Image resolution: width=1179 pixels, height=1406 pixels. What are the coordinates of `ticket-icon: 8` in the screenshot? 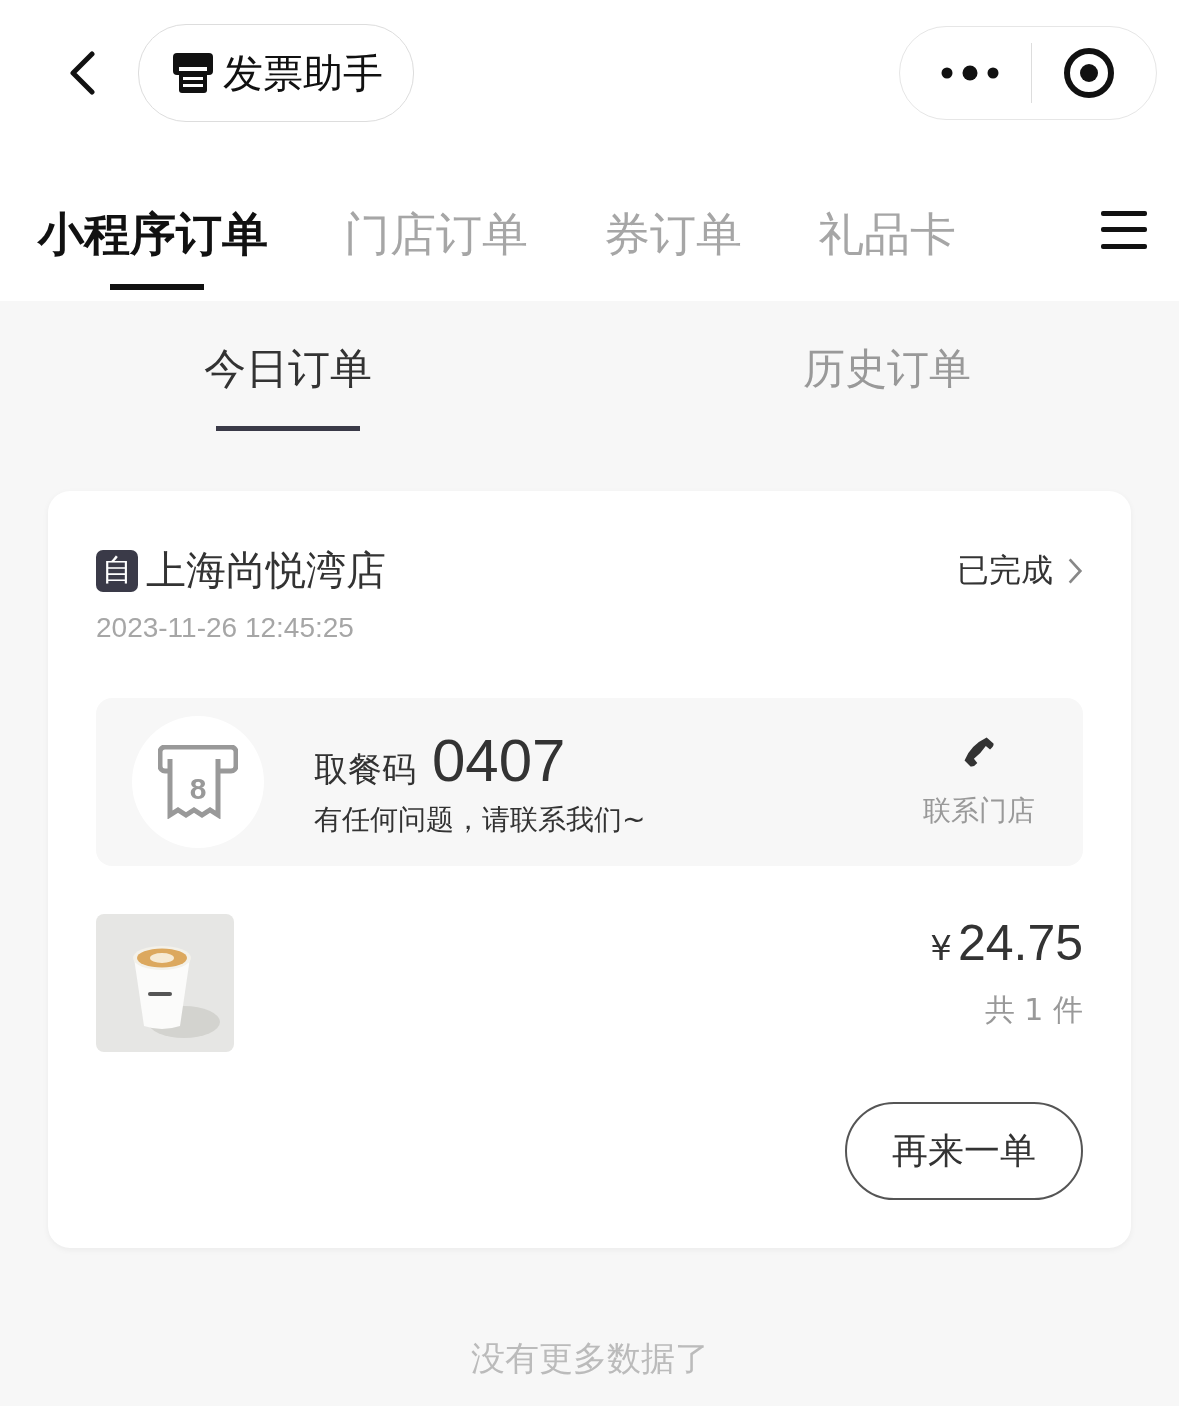 It's located at (198, 782).